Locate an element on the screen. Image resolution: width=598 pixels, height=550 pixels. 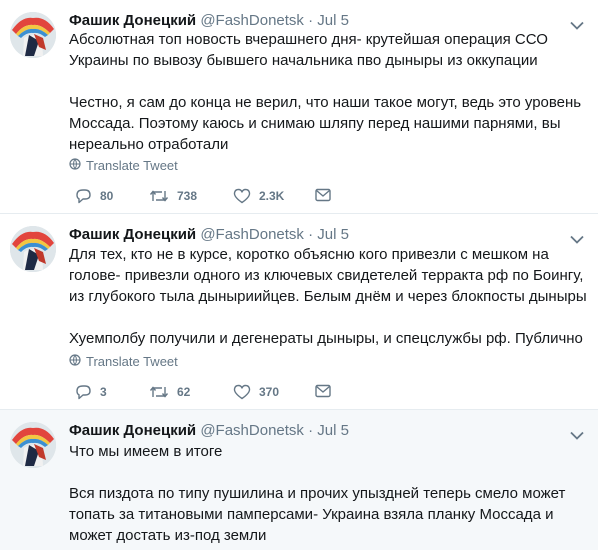
reply-button: 80 is located at coordinates (94, 196).